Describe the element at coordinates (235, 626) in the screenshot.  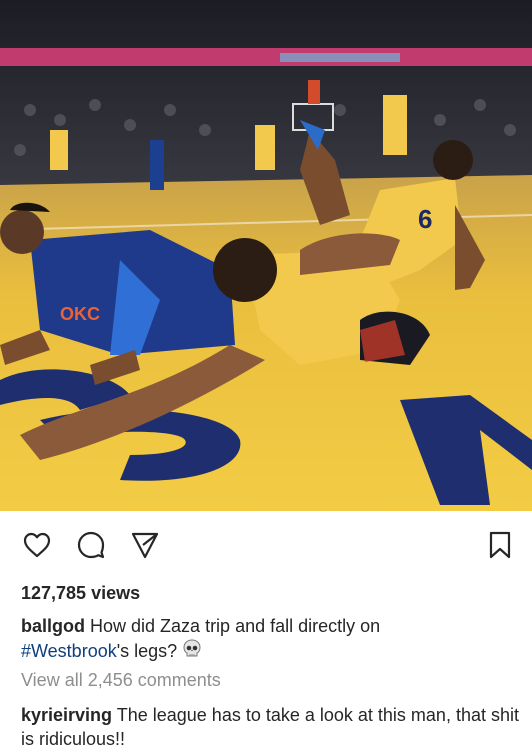
I see `caption-text: How did Zaza trip and fall directly on` at that location.